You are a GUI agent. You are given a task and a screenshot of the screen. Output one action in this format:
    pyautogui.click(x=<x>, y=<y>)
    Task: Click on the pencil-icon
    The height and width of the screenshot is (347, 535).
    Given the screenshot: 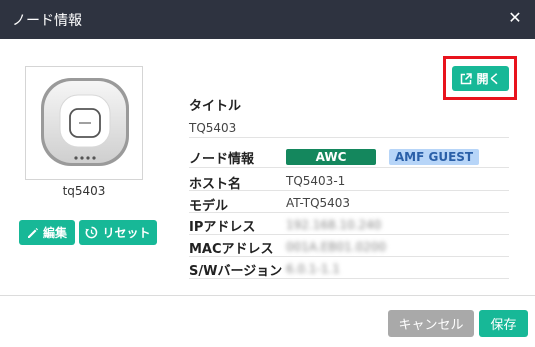 What is the action you would take?
    pyautogui.click(x=32, y=232)
    